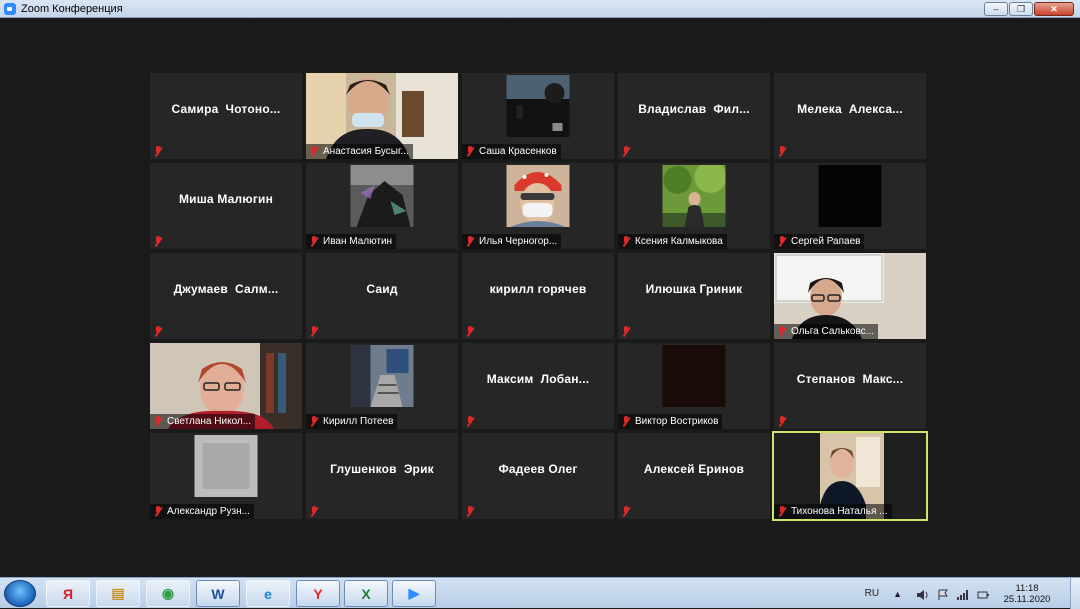 This screenshot has width=1080, height=609. I want to click on start-button, so click(20, 593).